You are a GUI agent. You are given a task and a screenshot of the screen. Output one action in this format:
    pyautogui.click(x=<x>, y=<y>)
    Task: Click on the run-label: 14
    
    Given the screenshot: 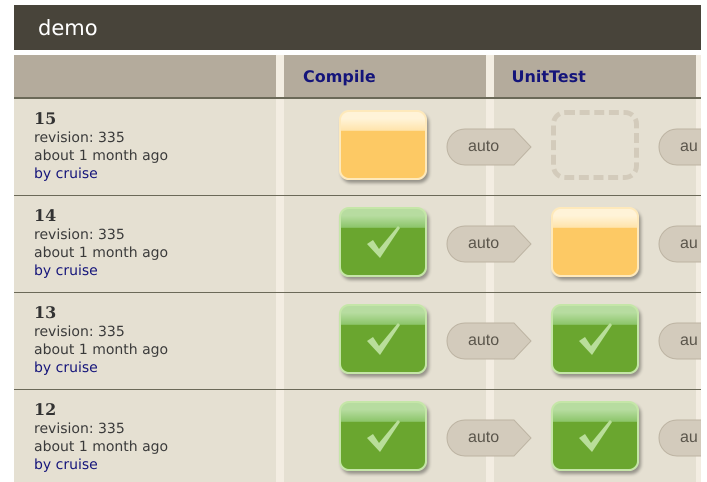 What is the action you would take?
    pyautogui.click(x=46, y=216)
    